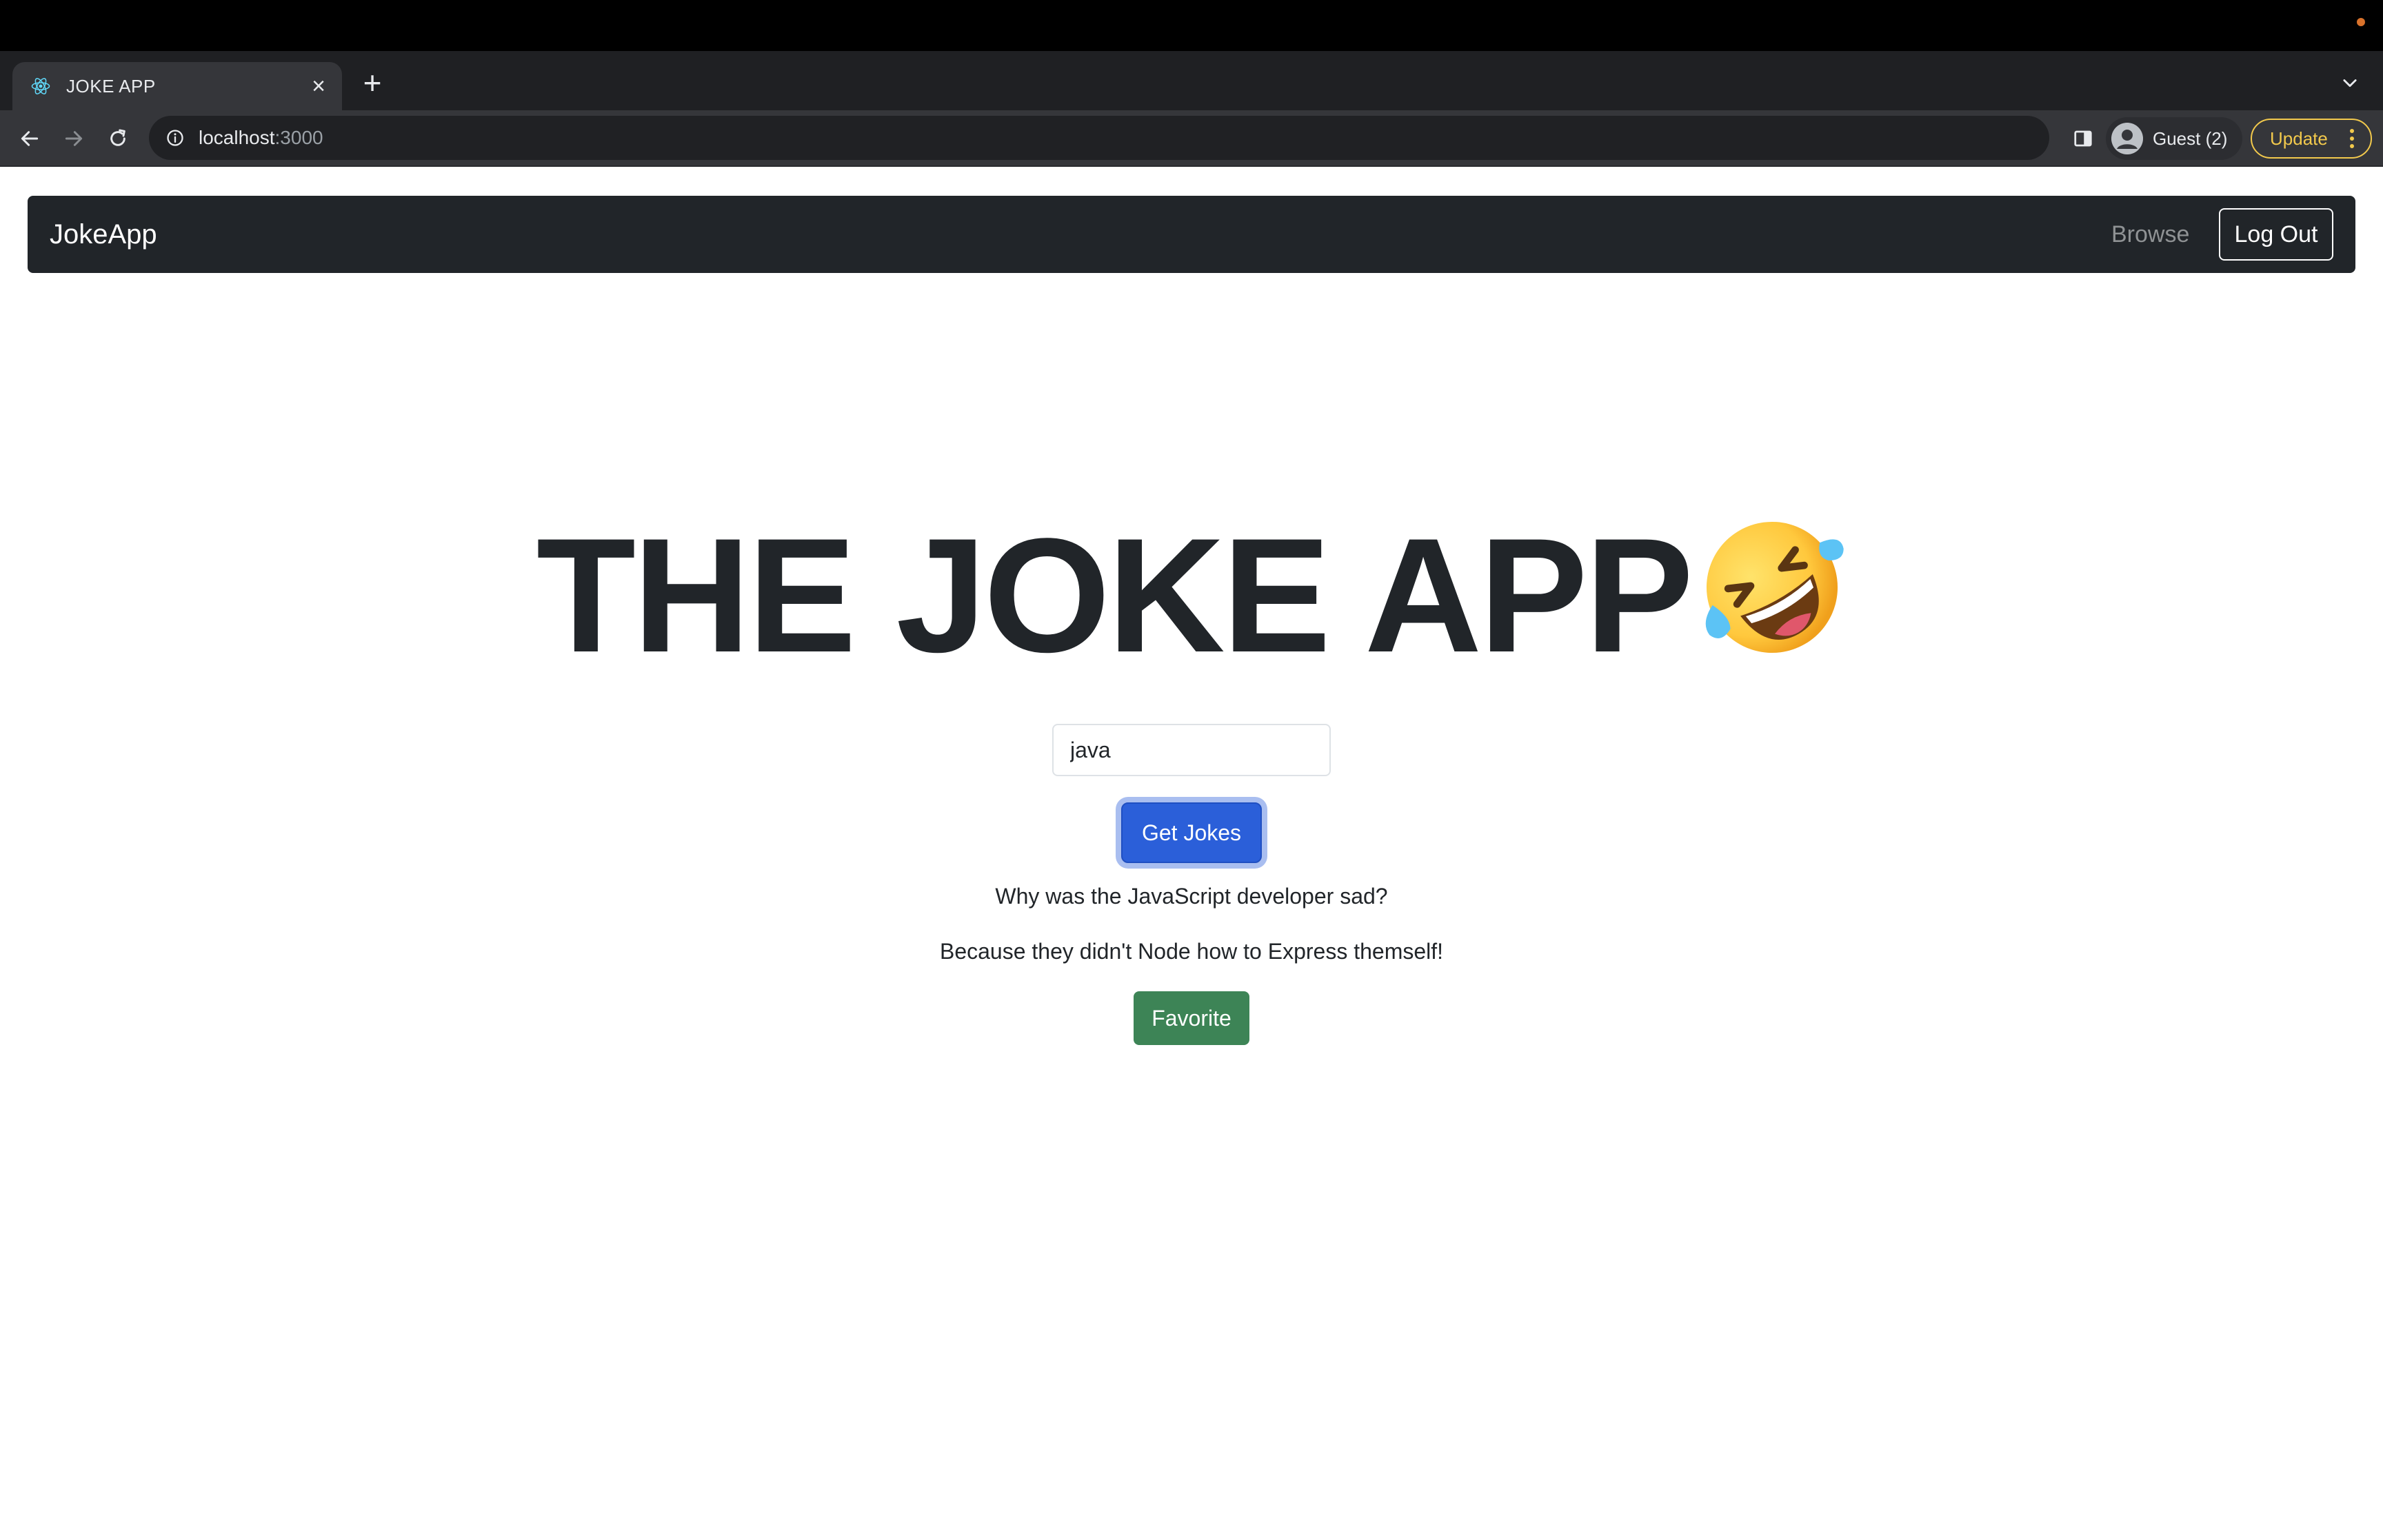 The image size is (2383, 1540). I want to click on profile-button: Guest (2), so click(2174, 138).